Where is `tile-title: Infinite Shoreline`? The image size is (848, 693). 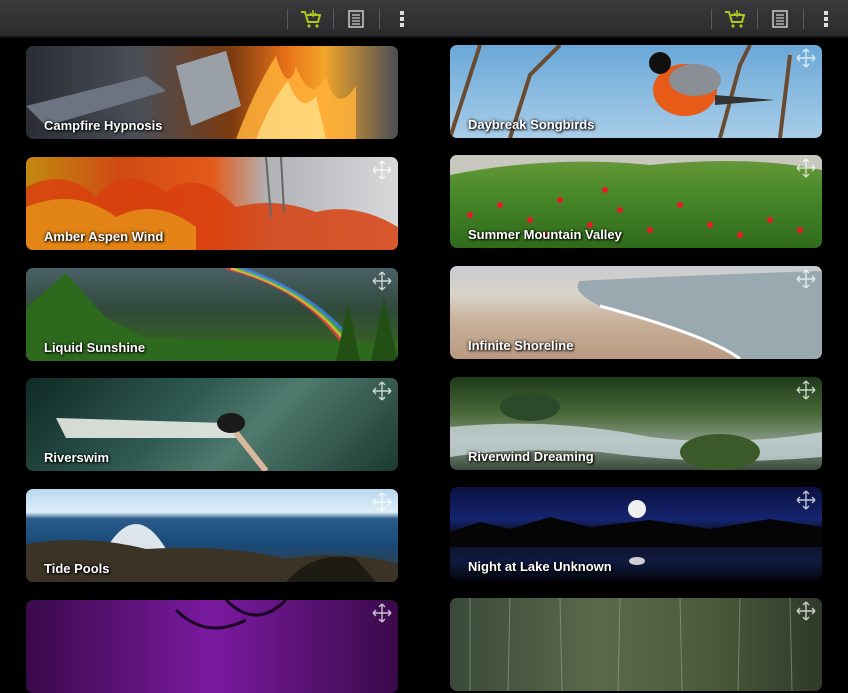 tile-title: Infinite Shoreline is located at coordinates (521, 345).